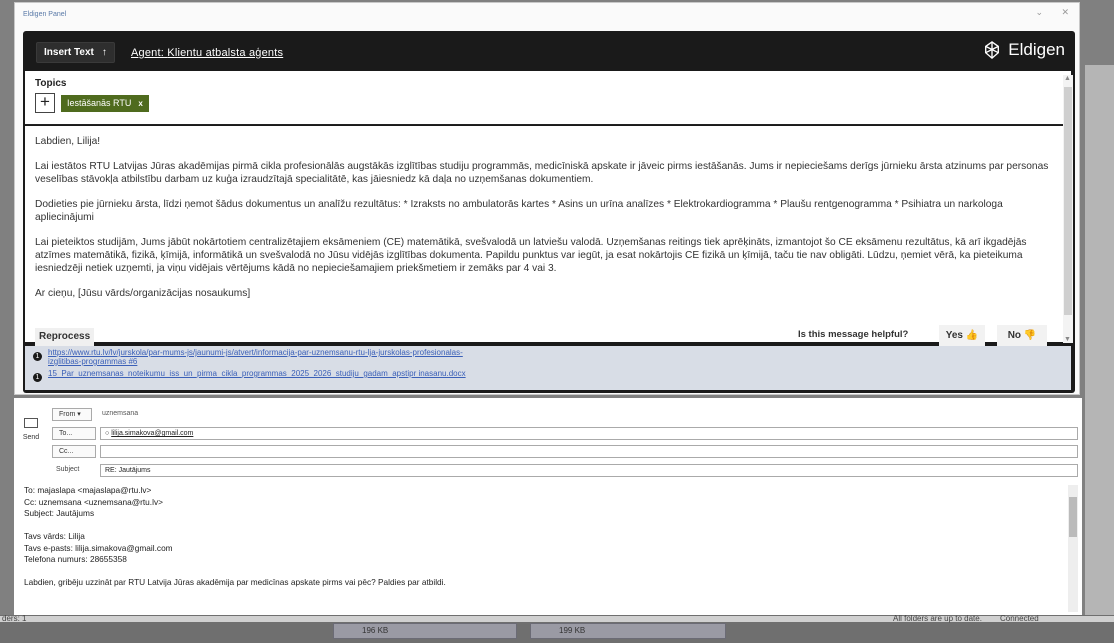 This screenshot has height=643, width=1114. I want to click on cc-field, so click(589, 451).